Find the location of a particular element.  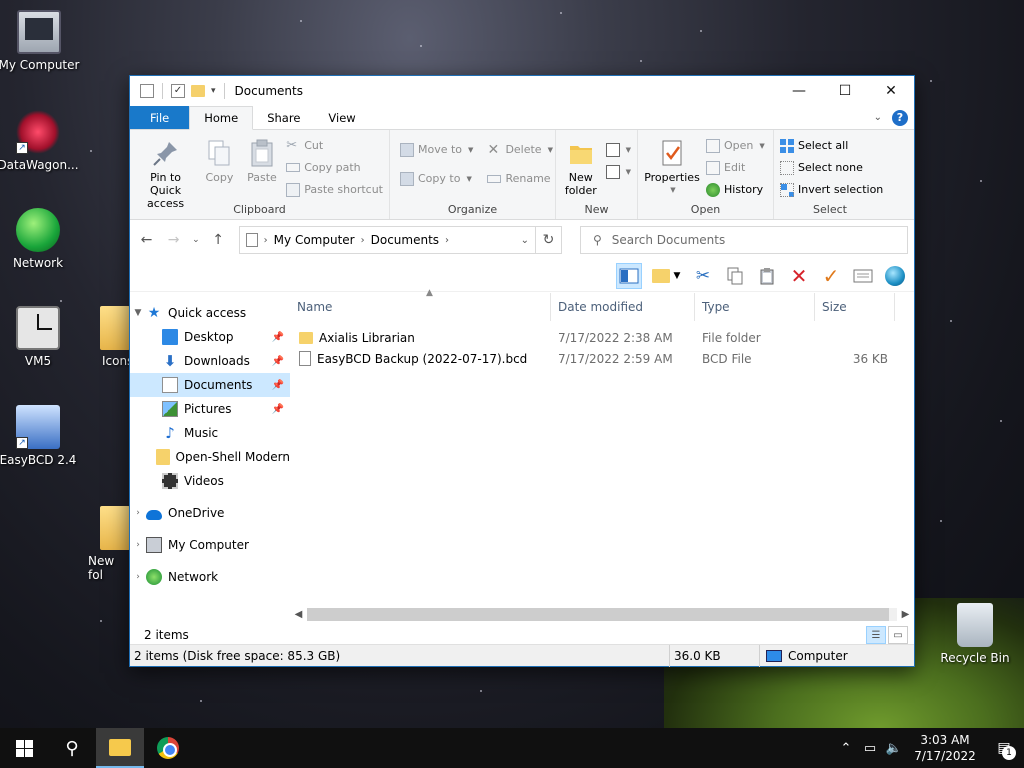

address-dropdown-icon: ⌄ is located at coordinates (525, 240).